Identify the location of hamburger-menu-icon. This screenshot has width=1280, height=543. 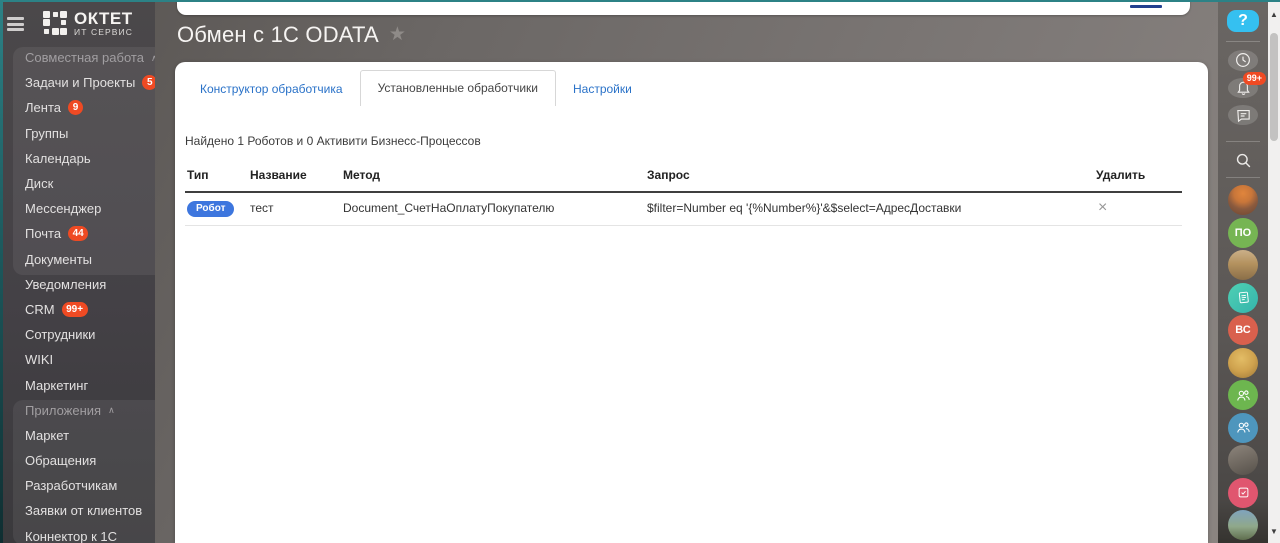
(15, 24).